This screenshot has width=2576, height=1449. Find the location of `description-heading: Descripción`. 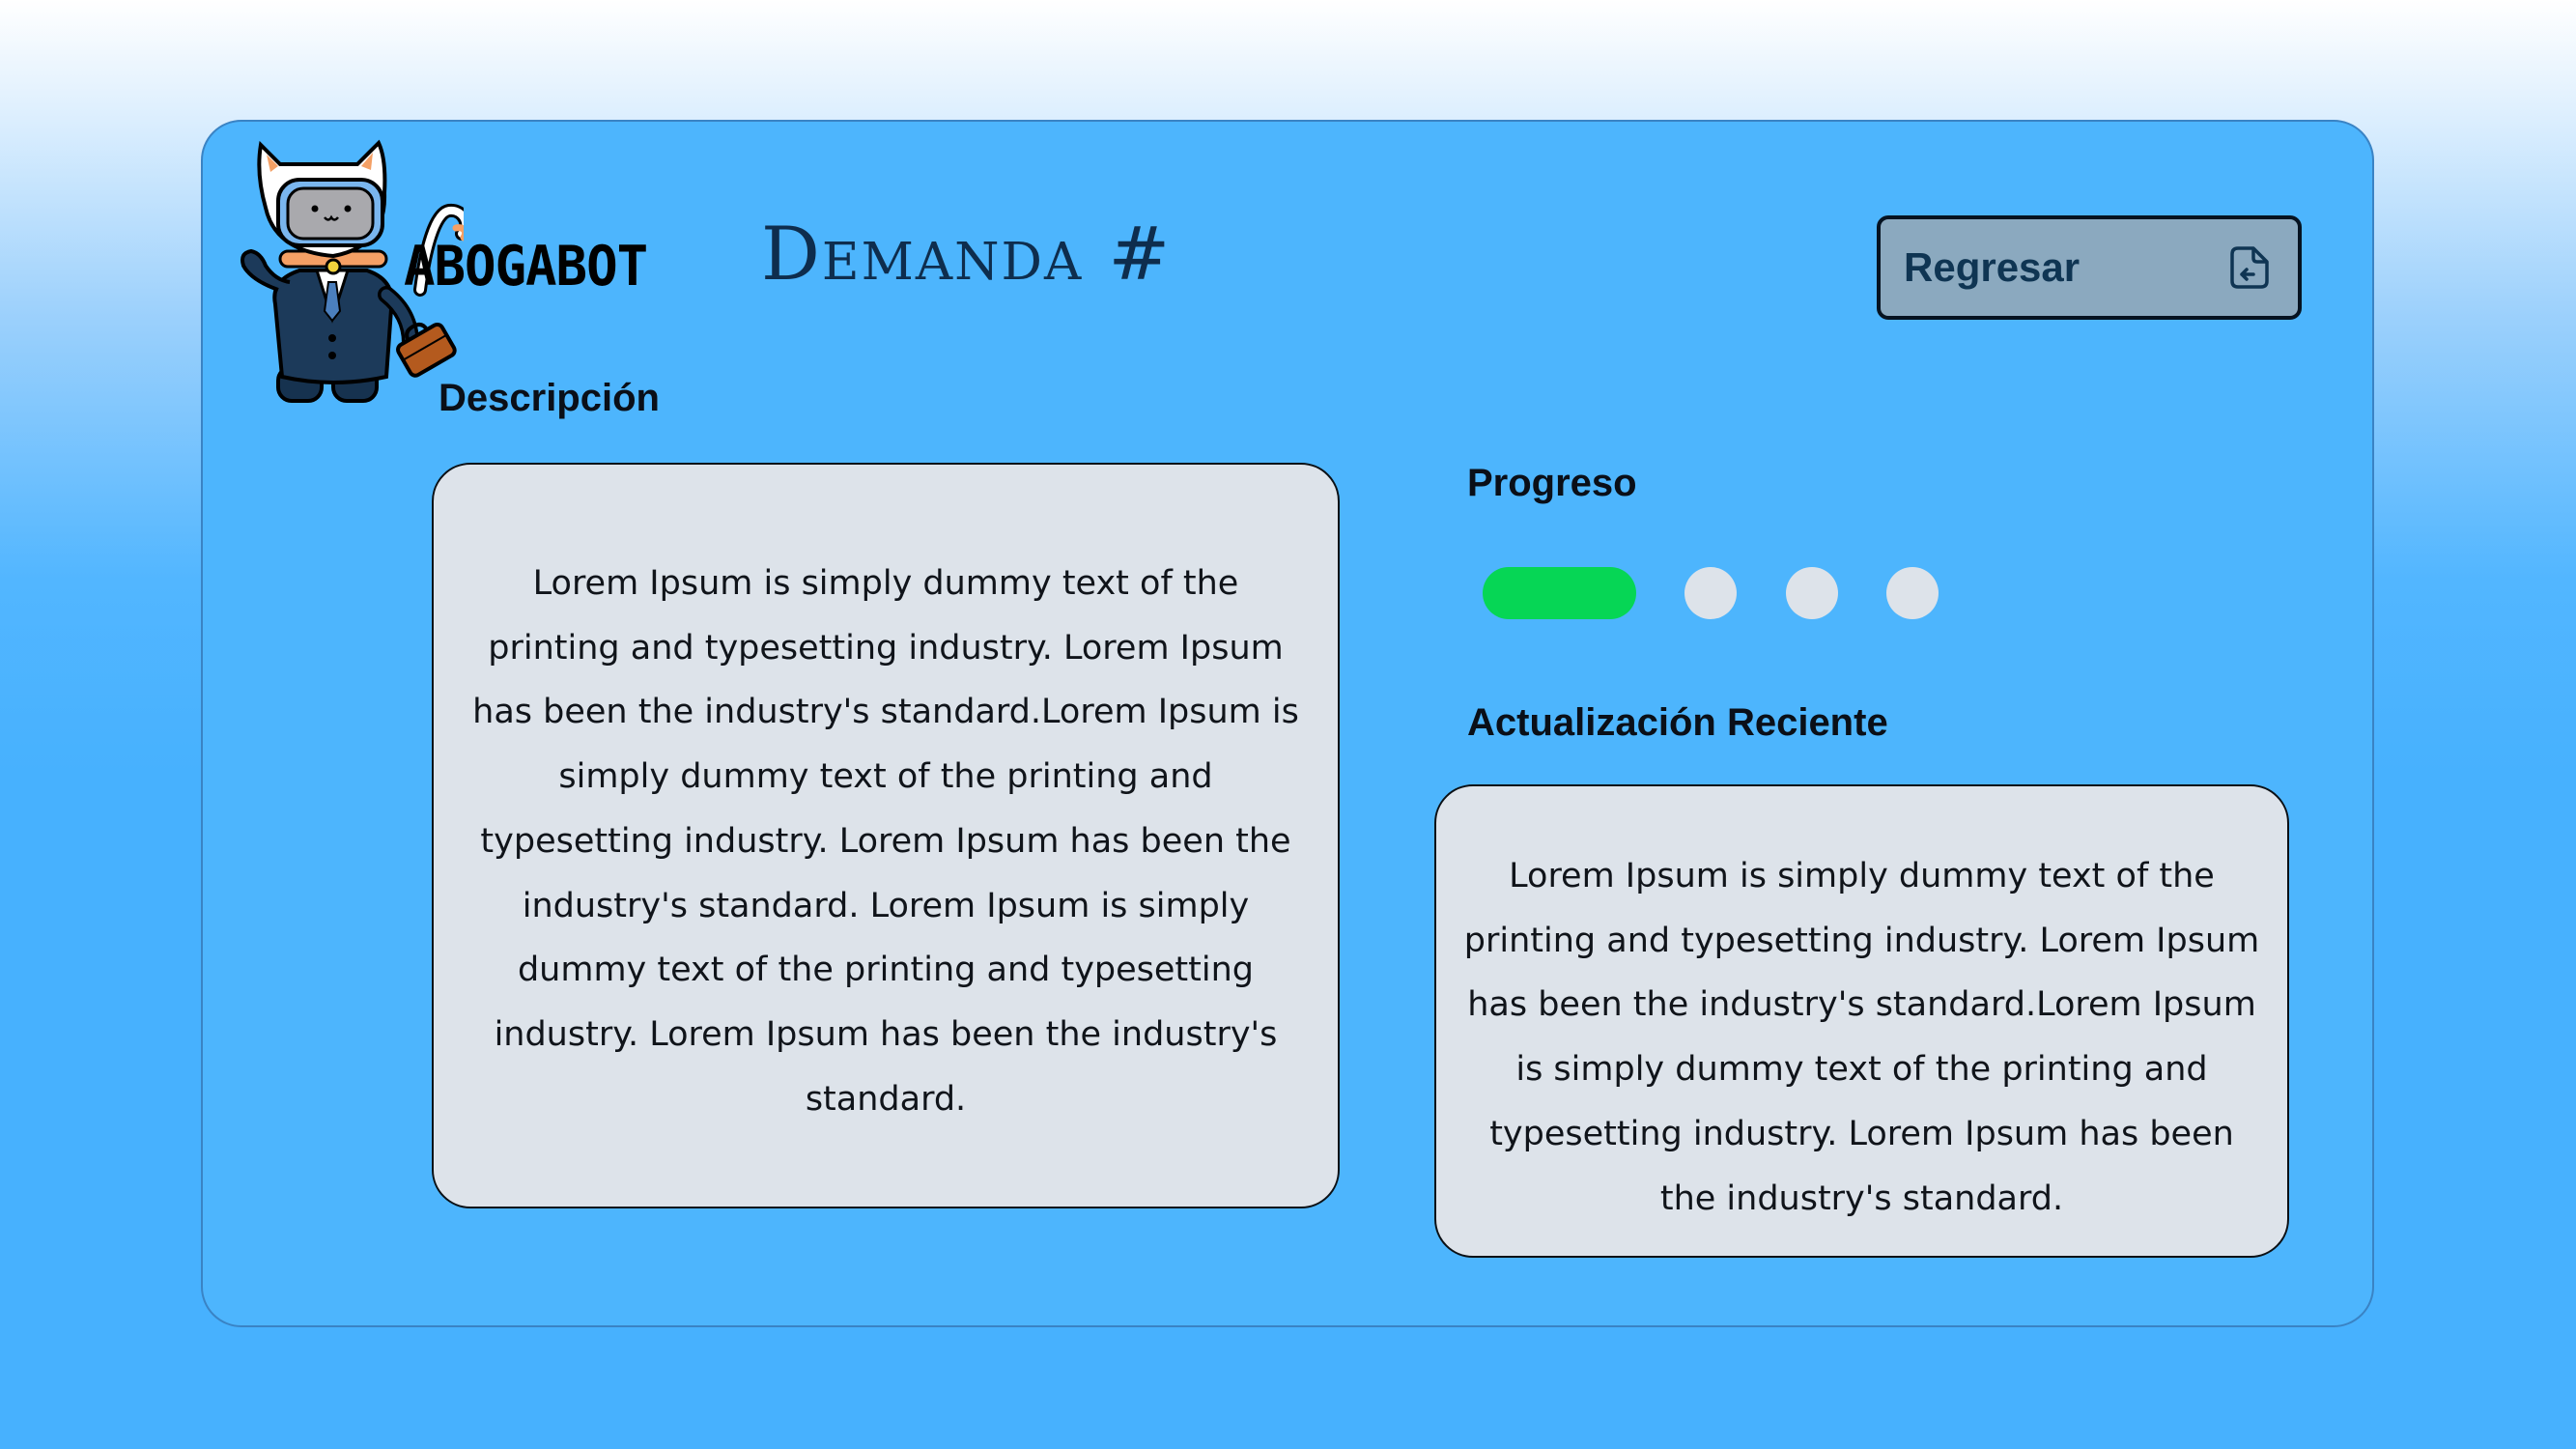

description-heading: Descripción is located at coordinates (549, 398).